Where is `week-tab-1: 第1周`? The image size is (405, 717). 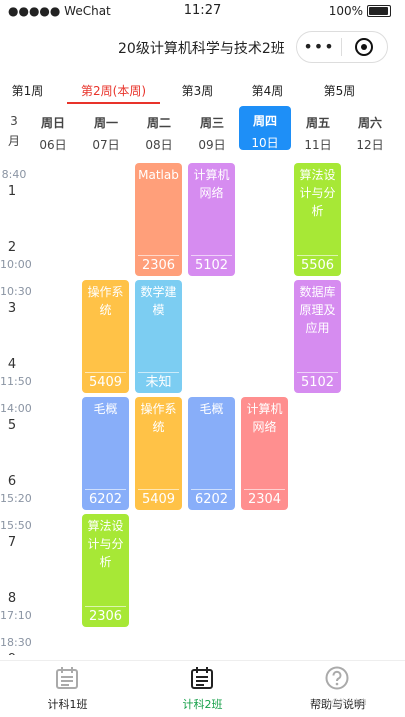
week-tab-1: 第1周 is located at coordinates (27, 90).